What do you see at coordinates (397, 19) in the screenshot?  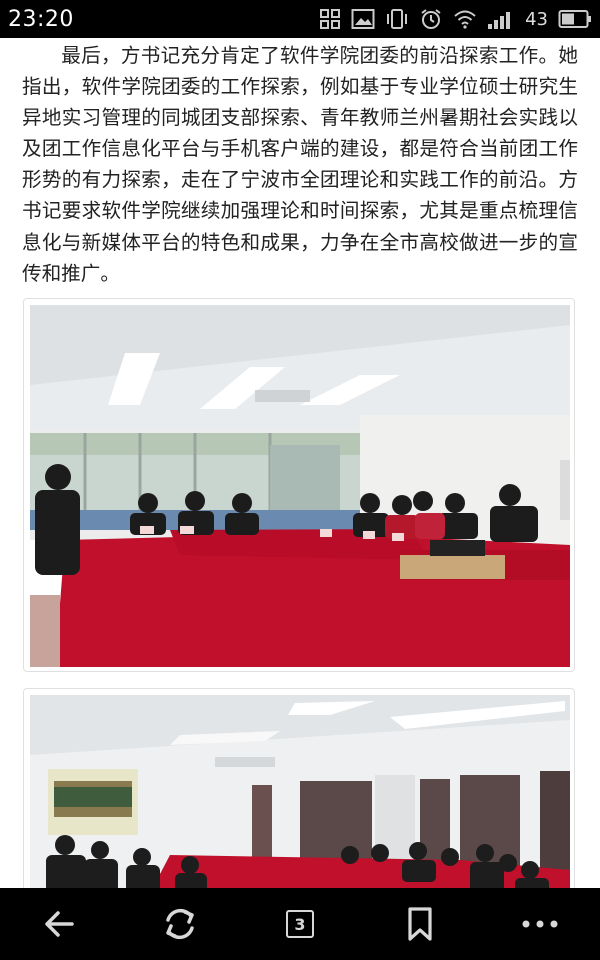 I see `vibrate-icon` at bounding box center [397, 19].